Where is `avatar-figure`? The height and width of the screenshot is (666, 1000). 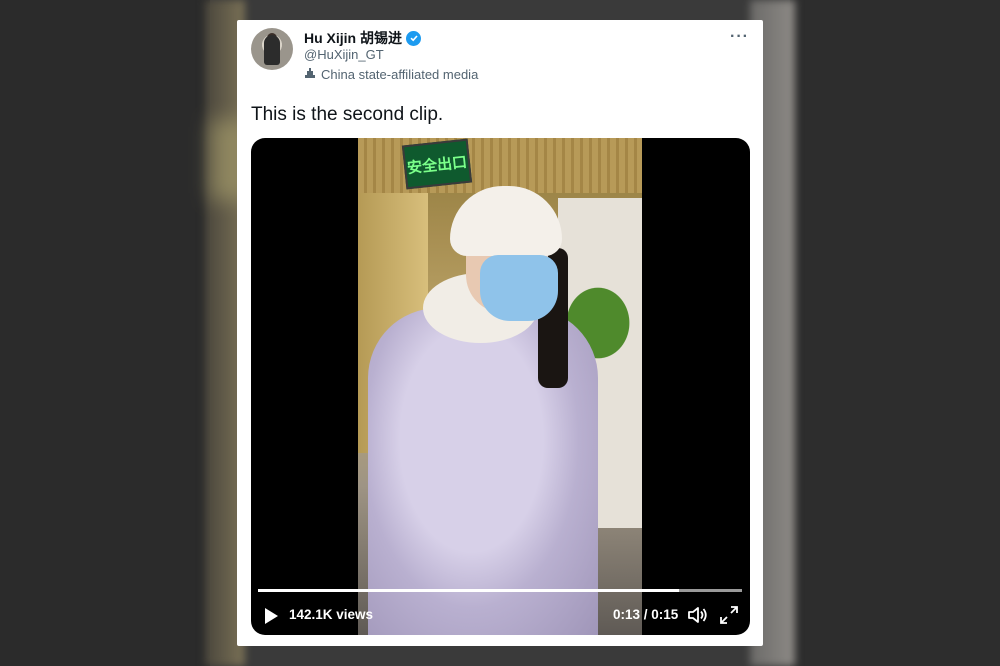 avatar-figure is located at coordinates (272, 50).